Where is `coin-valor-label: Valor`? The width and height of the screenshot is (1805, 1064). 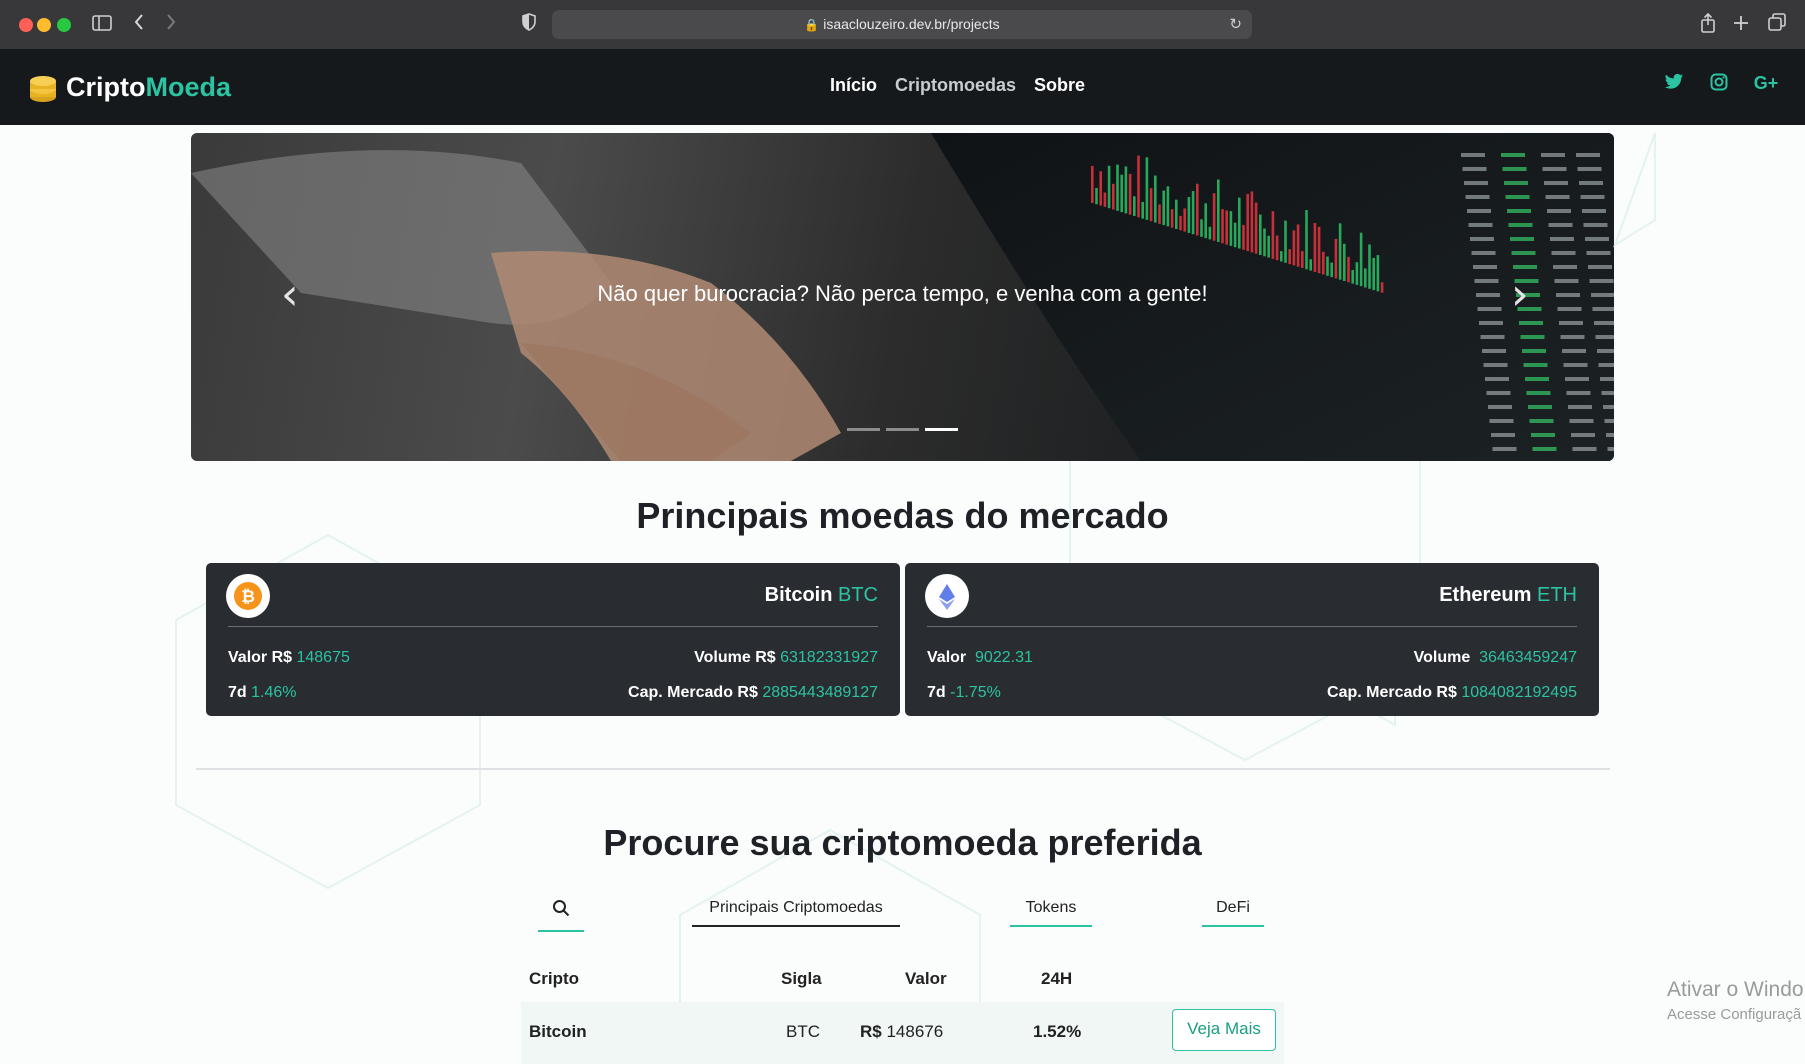 coin-valor-label: Valor is located at coordinates (947, 657).